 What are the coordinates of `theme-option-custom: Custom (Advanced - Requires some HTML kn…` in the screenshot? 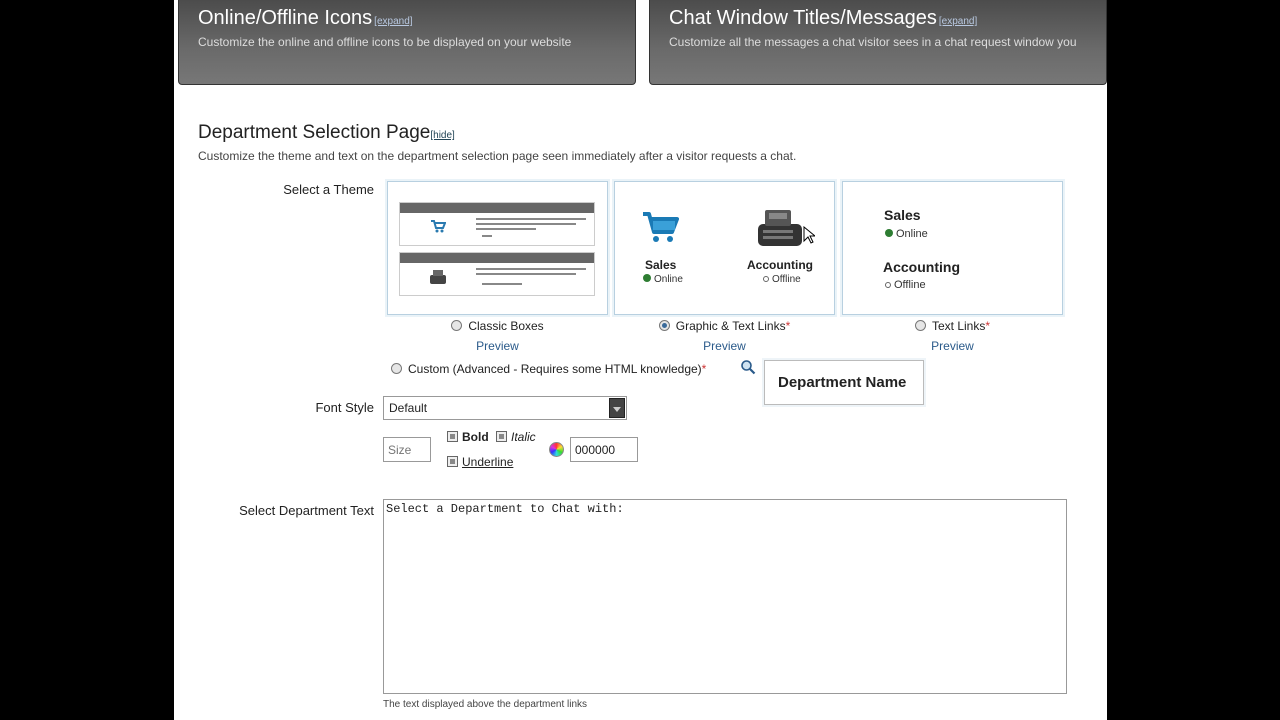 It's located at (548, 369).